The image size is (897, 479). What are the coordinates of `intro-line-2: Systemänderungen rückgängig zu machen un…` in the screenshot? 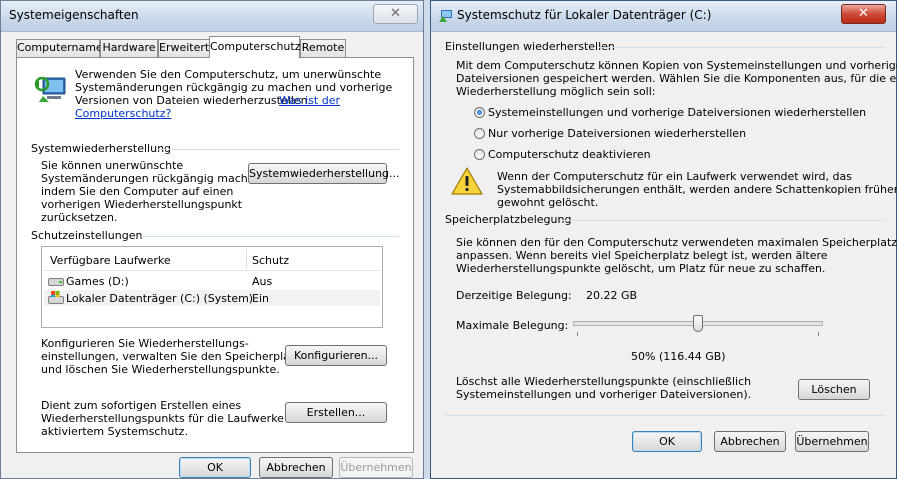 It's located at (234, 87).